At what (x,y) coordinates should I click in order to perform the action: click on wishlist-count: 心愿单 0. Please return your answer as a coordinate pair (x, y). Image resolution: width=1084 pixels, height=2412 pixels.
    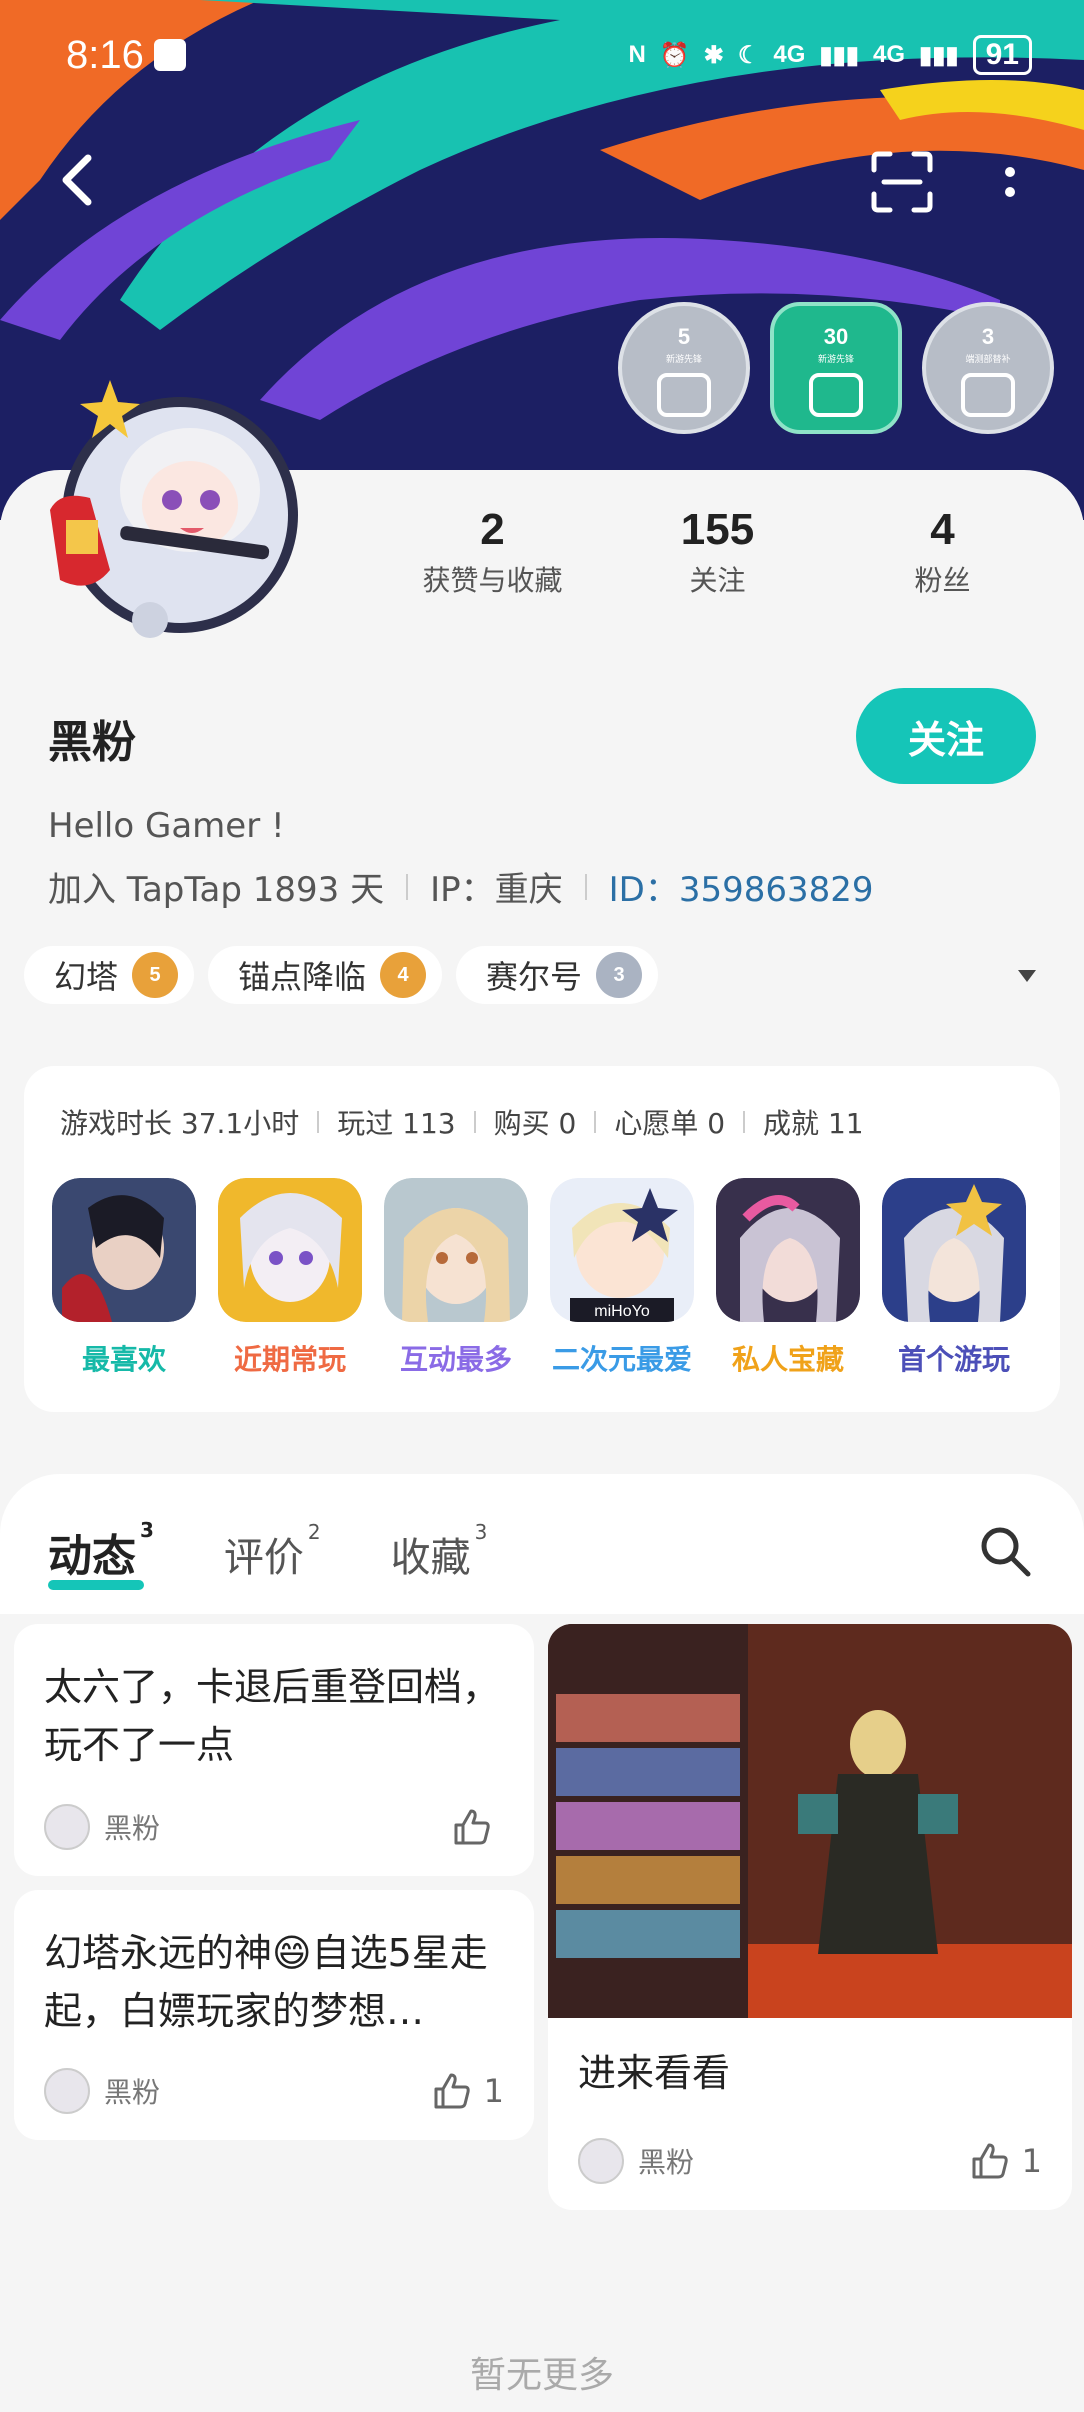
    Looking at the image, I should click on (669, 1122).